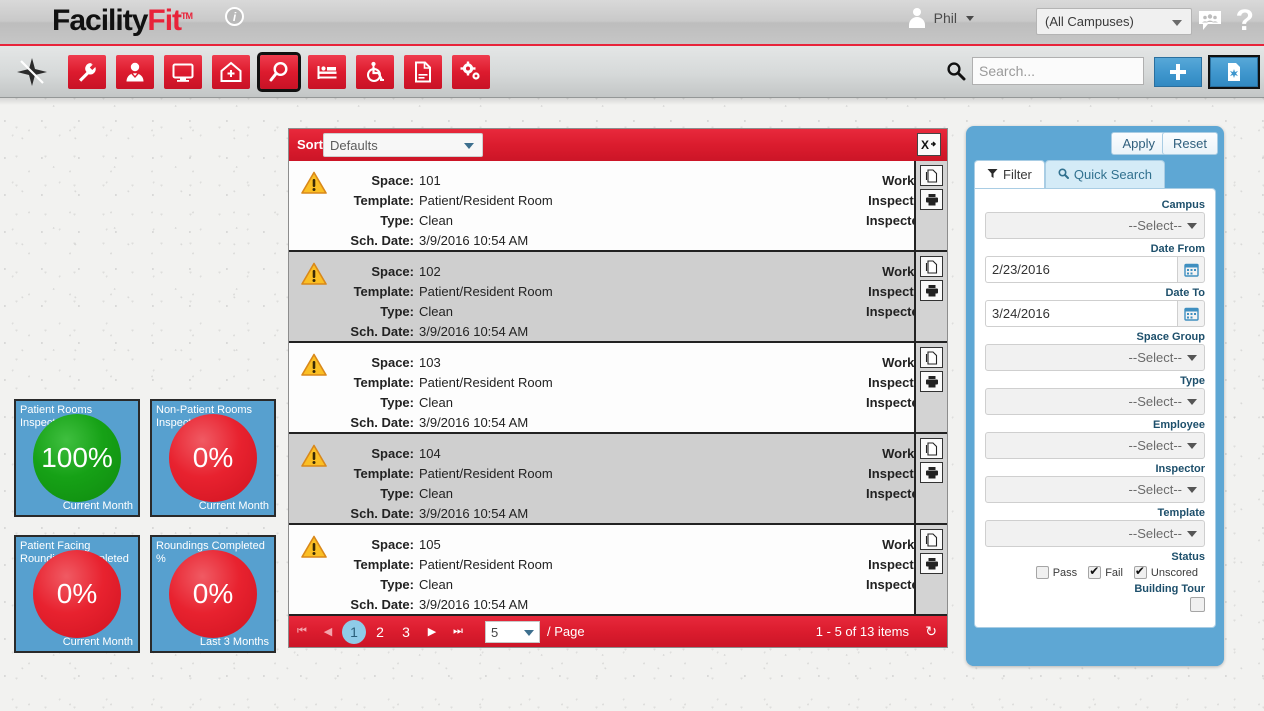  What do you see at coordinates (423, 72) in the screenshot?
I see `toolbar-item-document` at bounding box center [423, 72].